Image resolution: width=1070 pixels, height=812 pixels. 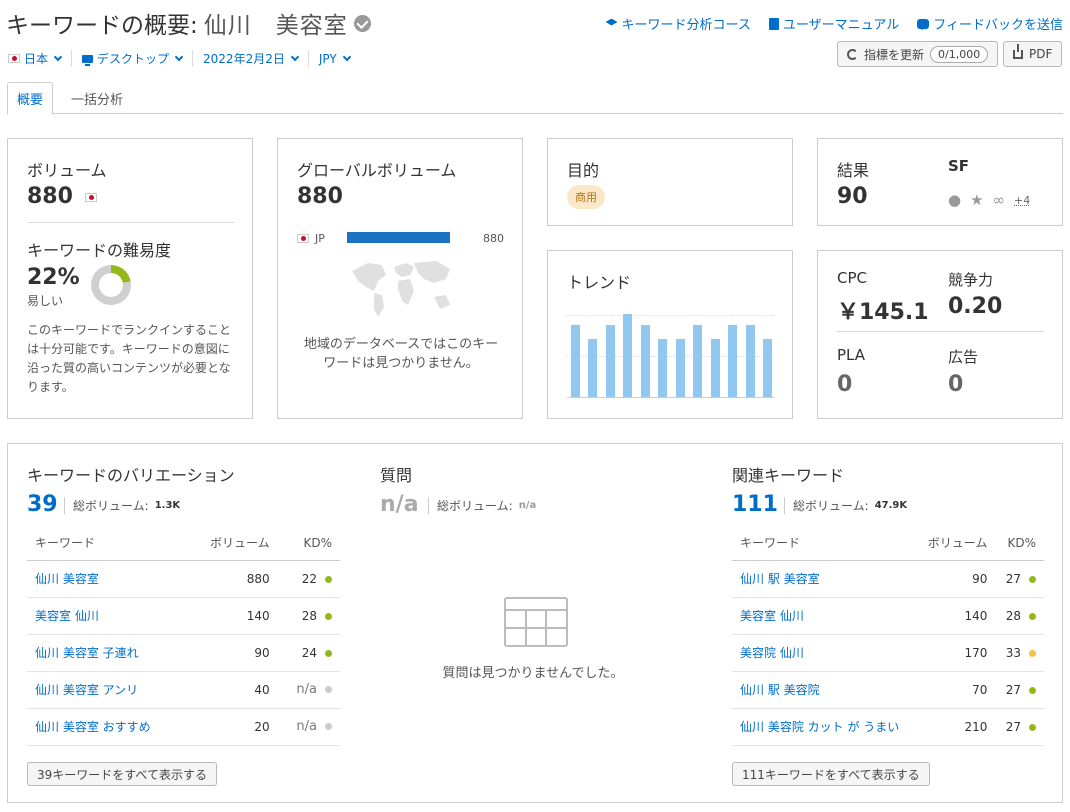 I want to click on device-filter: デスクトップ, so click(x=138, y=58).